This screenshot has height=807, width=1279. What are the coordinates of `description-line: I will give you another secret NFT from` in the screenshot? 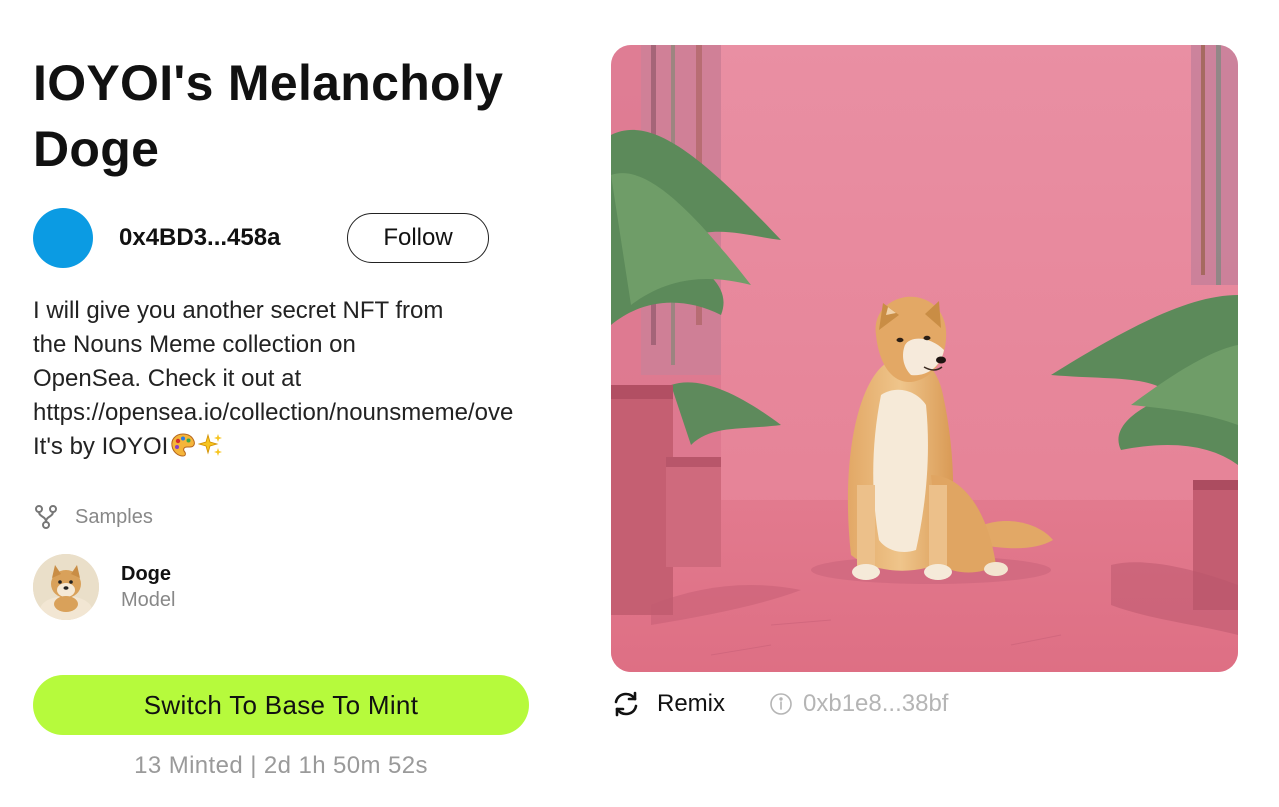 It's located at (238, 310).